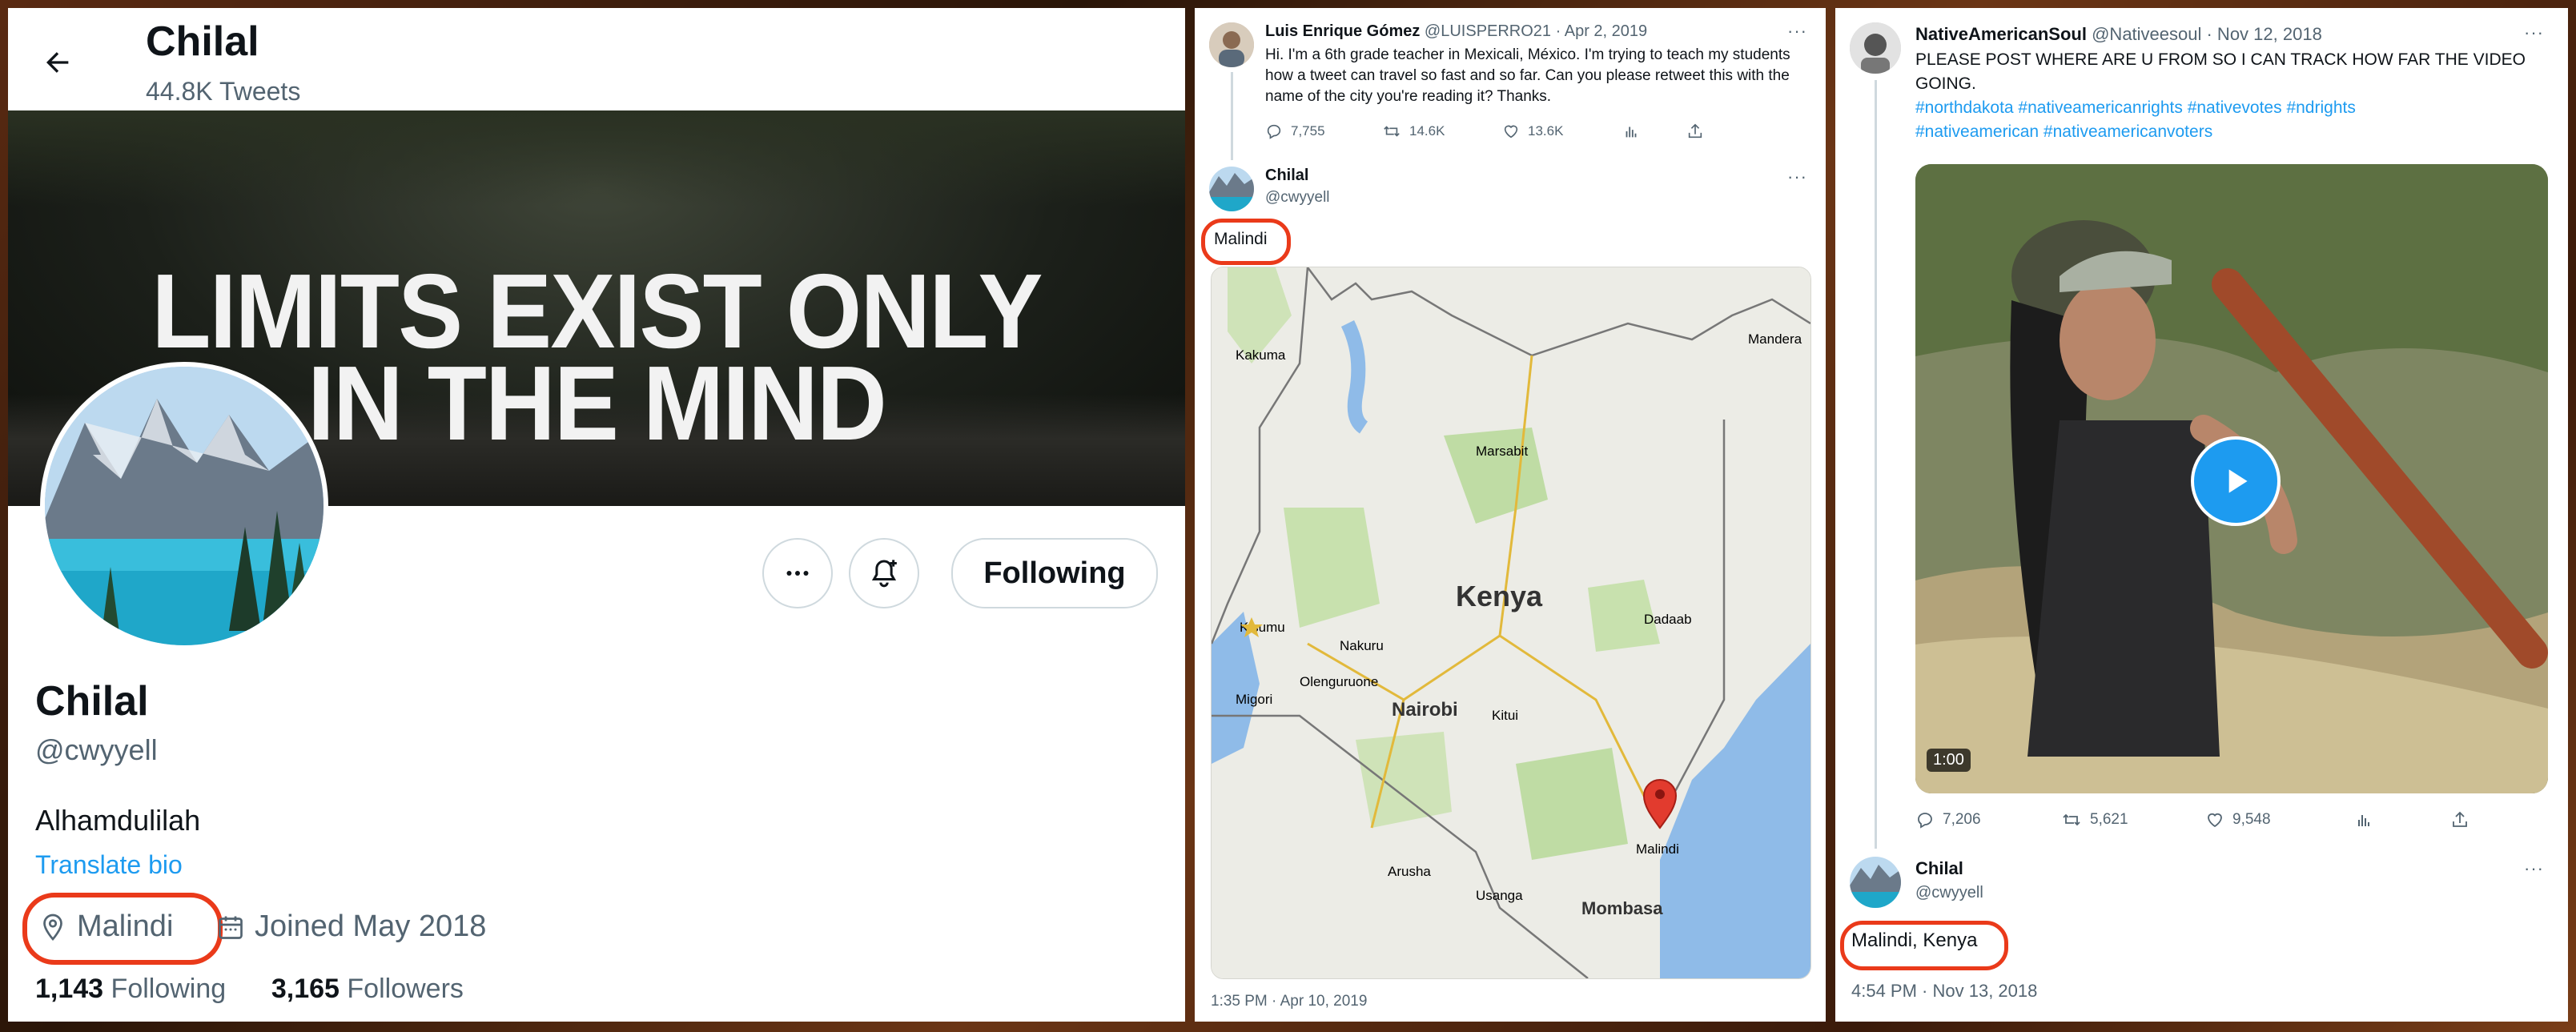 This screenshot has height=1032, width=2576. What do you see at coordinates (371, 926) in the screenshot?
I see `joined-text: Joined May 2018` at bounding box center [371, 926].